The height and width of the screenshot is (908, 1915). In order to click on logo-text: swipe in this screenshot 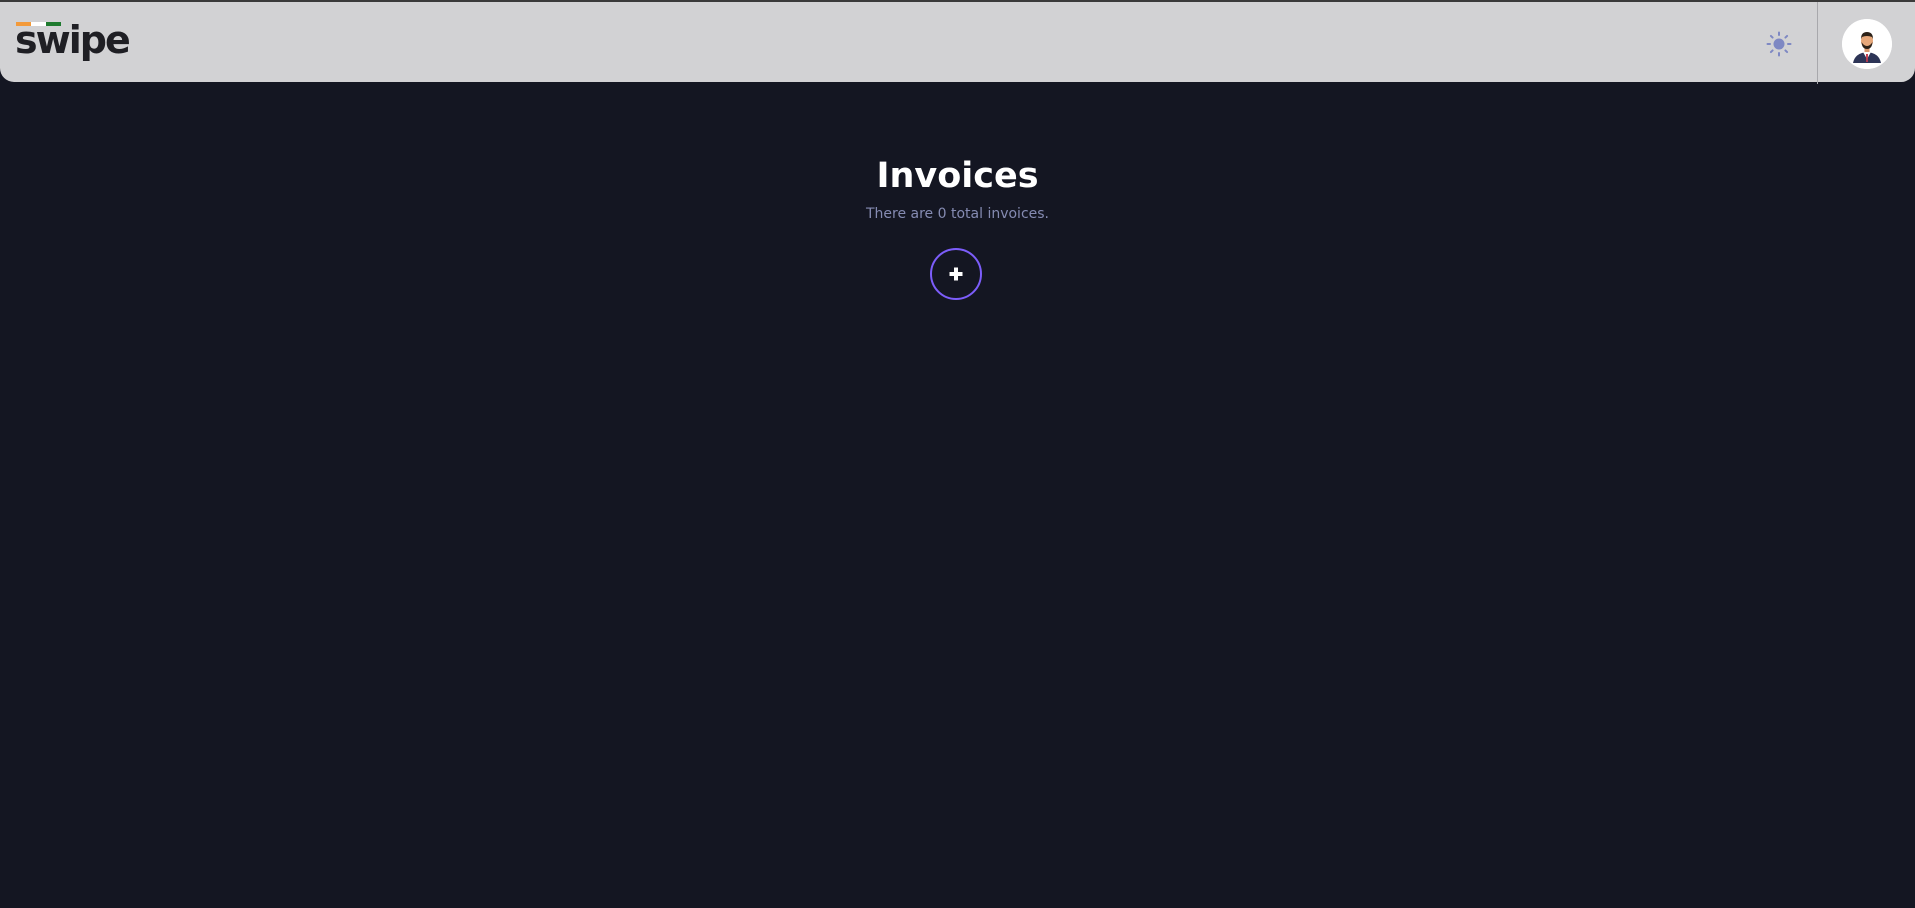, I will do `click(73, 40)`.